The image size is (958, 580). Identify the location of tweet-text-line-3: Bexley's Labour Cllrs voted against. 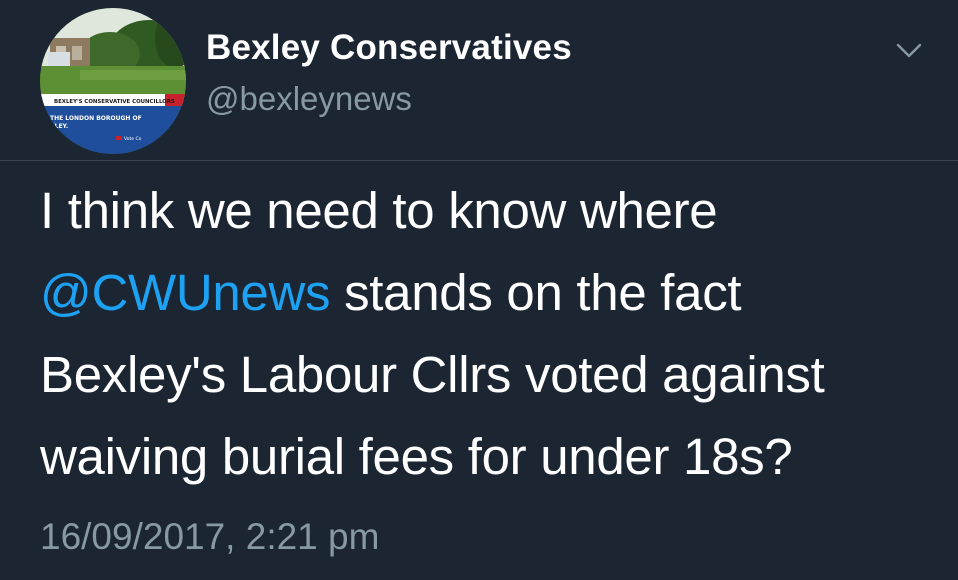
(432, 374).